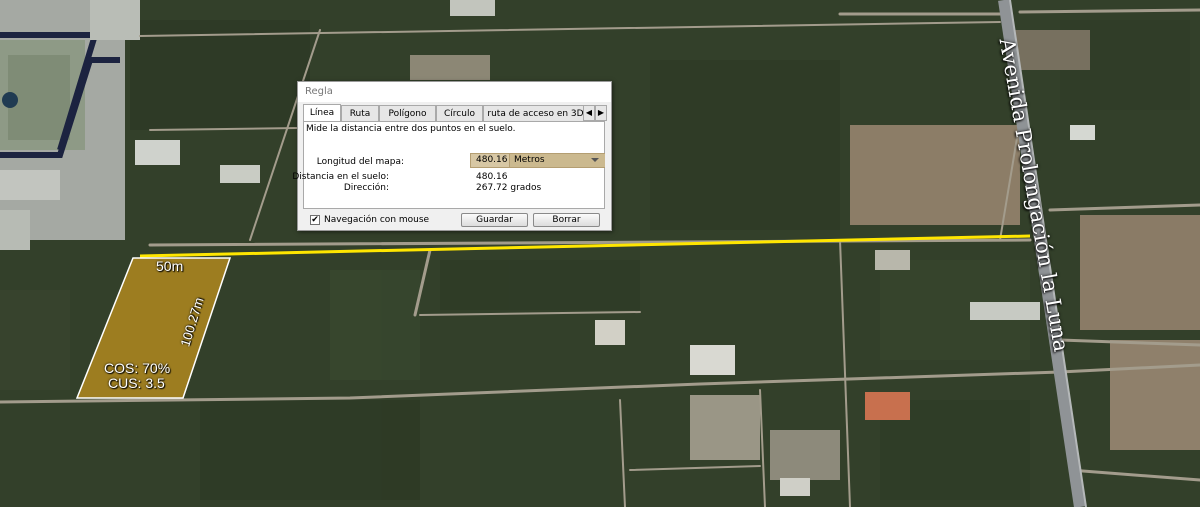  I want to click on direction-label: Dirección:, so click(366, 188).